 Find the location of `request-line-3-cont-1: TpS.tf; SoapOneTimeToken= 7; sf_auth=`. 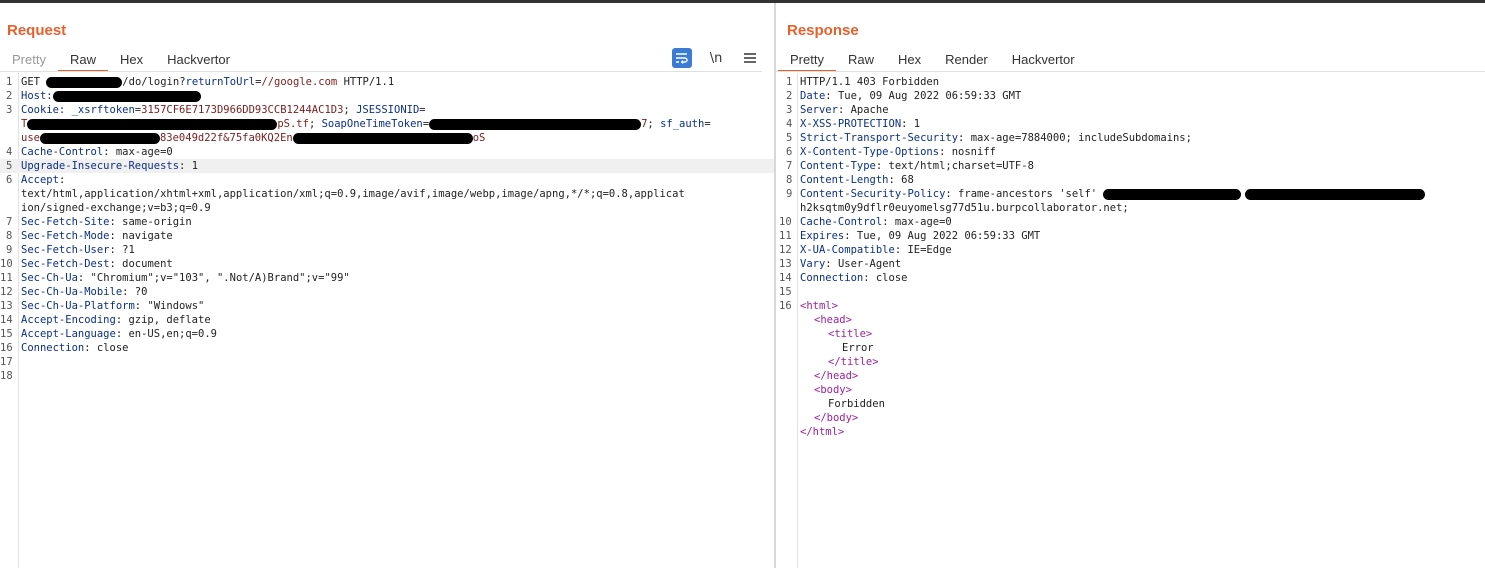

request-line-3-cont-1: TpS.tf; SoapOneTimeToken= 7; sf_auth= is located at coordinates (366, 124).